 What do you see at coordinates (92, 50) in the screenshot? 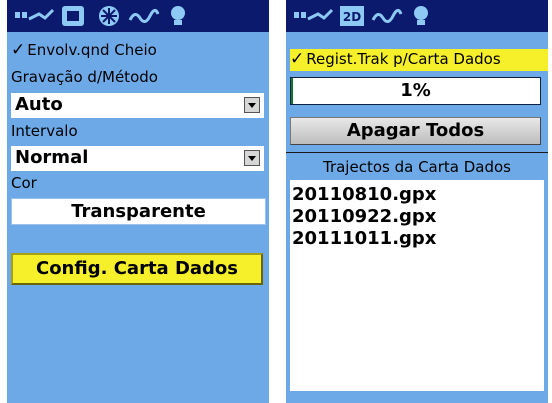
I see `wrap-when-full-label: Envolv.qnd Cheio` at bounding box center [92, 50].